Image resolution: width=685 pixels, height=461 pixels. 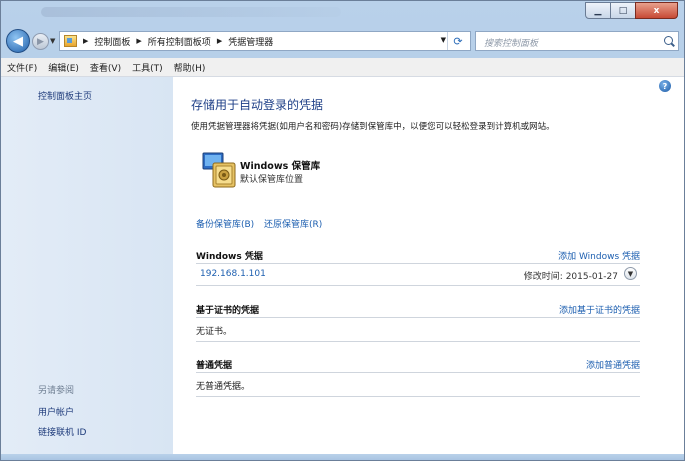 I want to click on close-button: x, so click(x=656, y=10).